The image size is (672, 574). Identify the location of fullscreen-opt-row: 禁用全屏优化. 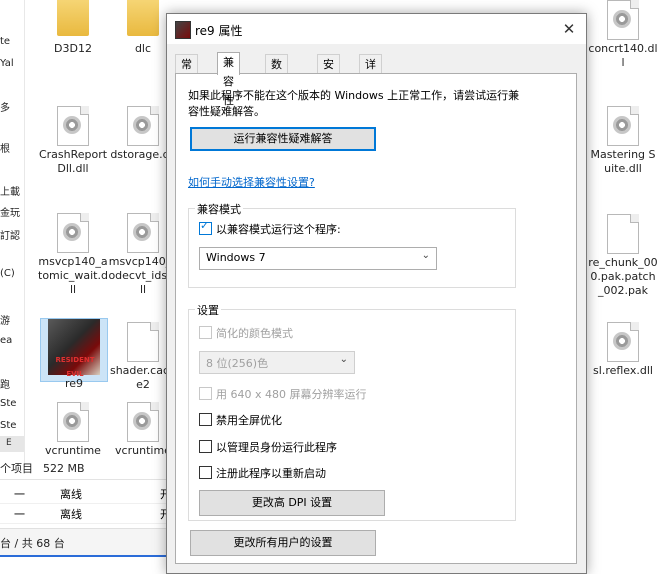
(240, 420).